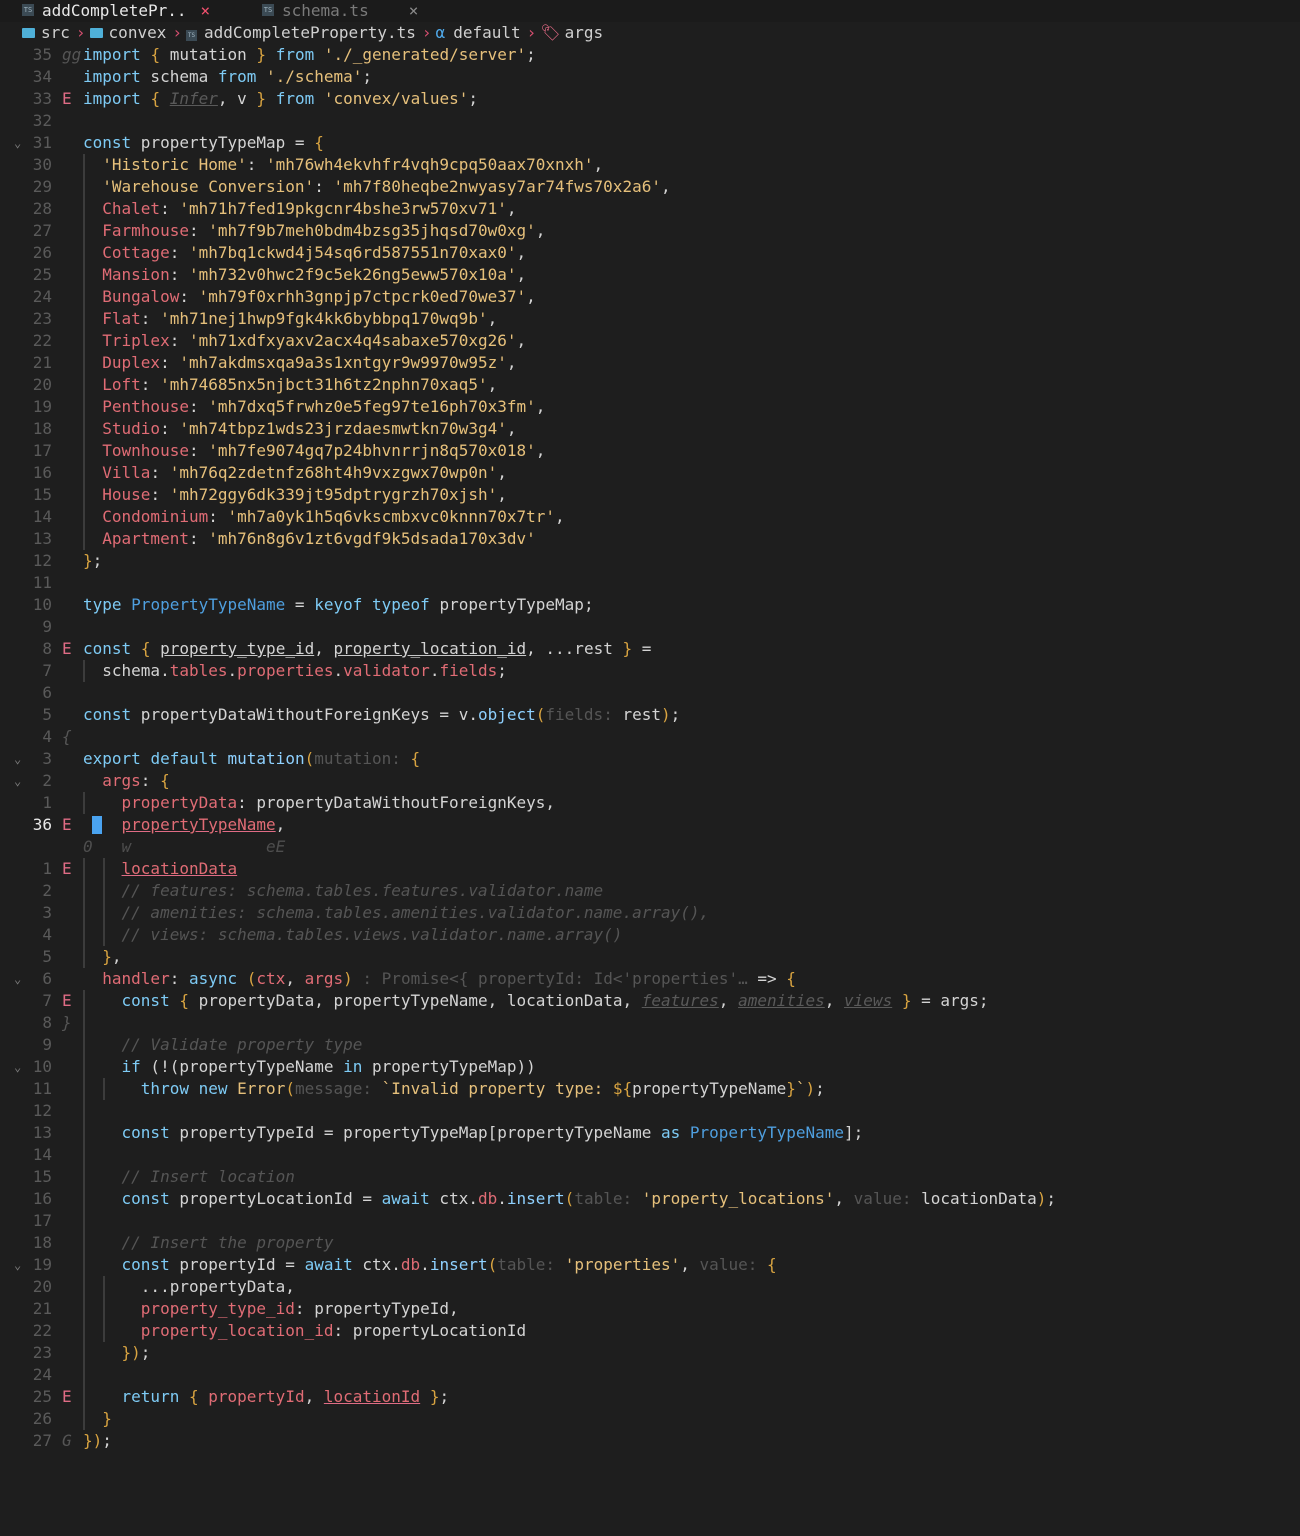 Image resolution: width=1300 pixels, height=1536 pixels. I want to click on breadcrumb-default: α default, so click(478, 33).